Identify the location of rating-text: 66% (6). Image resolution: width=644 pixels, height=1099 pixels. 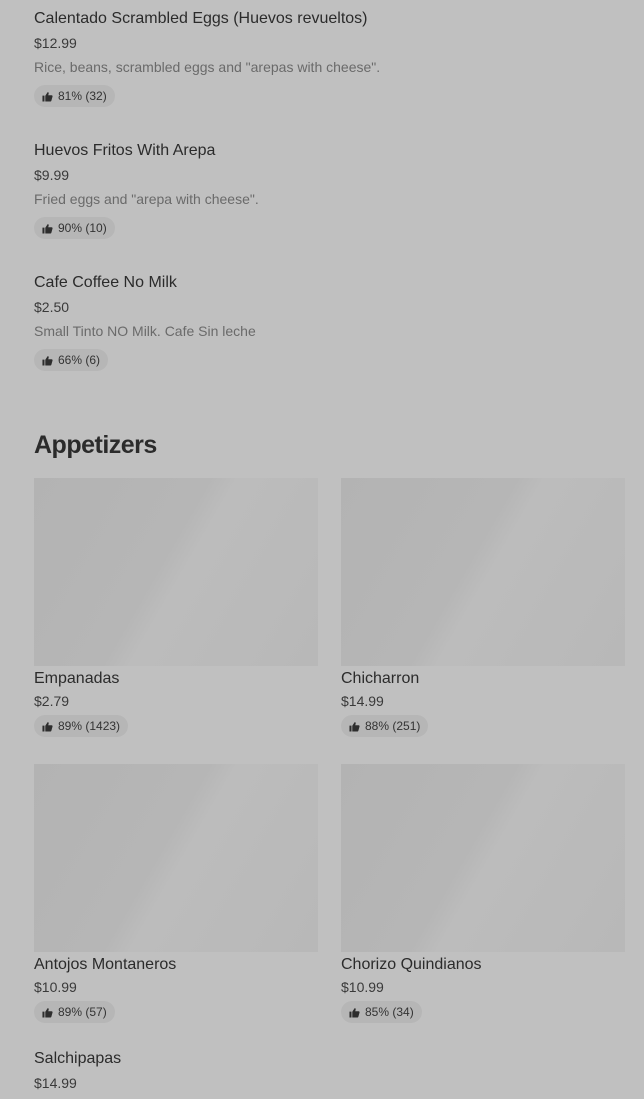
(79, 360).